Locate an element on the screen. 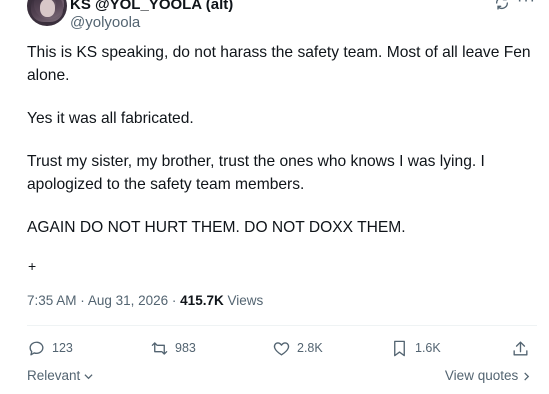  bookmark-icon is located at coordinates (399, 348).